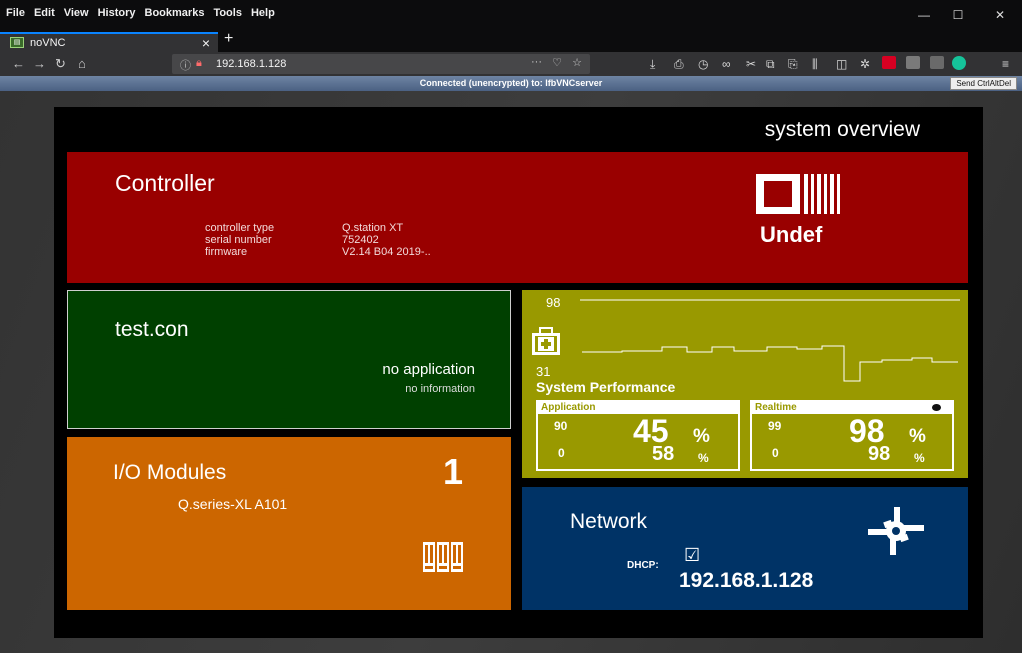  Describe the element at coordinates (815, 64) in the screenshot. I see `library-icon: ⫼` at that location.